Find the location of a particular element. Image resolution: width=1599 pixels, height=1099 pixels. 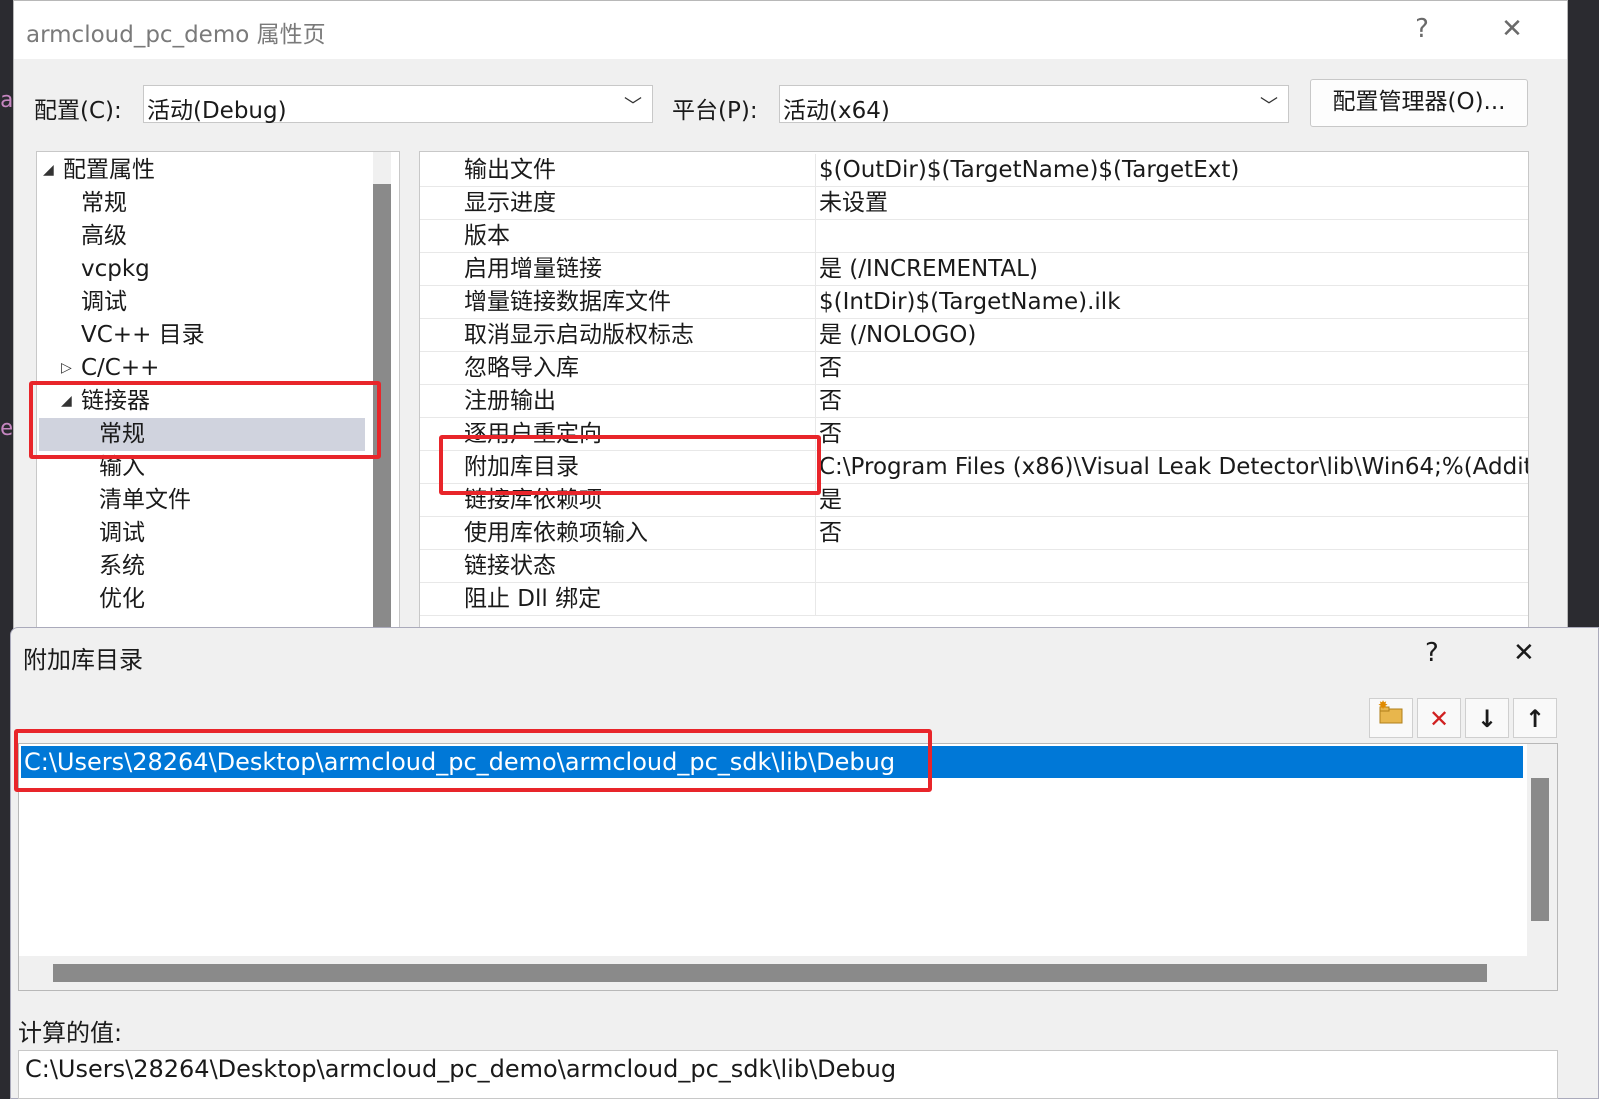

tree-item-label: 优化 is located at coordinates (122, 599).